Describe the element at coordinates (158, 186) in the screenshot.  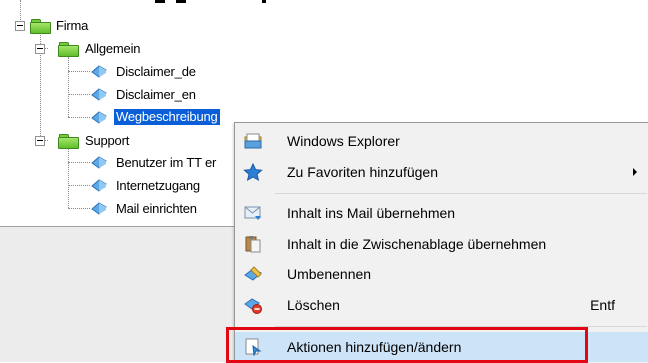
I see `tree-node-internetzugang: Internetzugang` at that location.